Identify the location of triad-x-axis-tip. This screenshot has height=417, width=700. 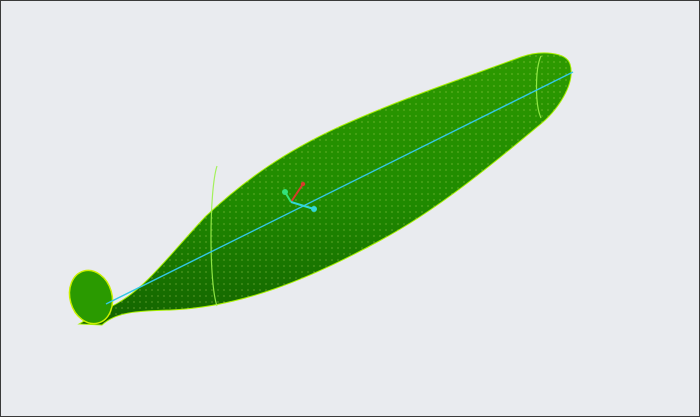
(303, 184).